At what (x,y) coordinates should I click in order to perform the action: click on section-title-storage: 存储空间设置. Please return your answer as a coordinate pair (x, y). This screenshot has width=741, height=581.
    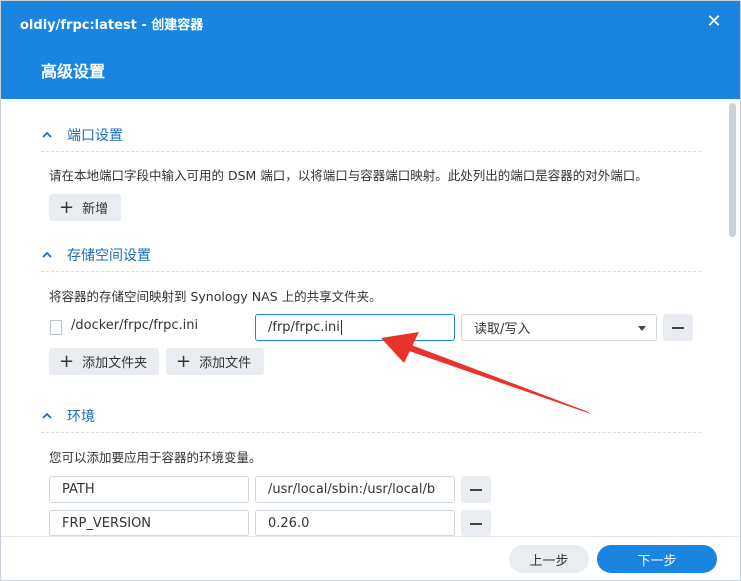
    Looking at the image, I should click on (109, 256).